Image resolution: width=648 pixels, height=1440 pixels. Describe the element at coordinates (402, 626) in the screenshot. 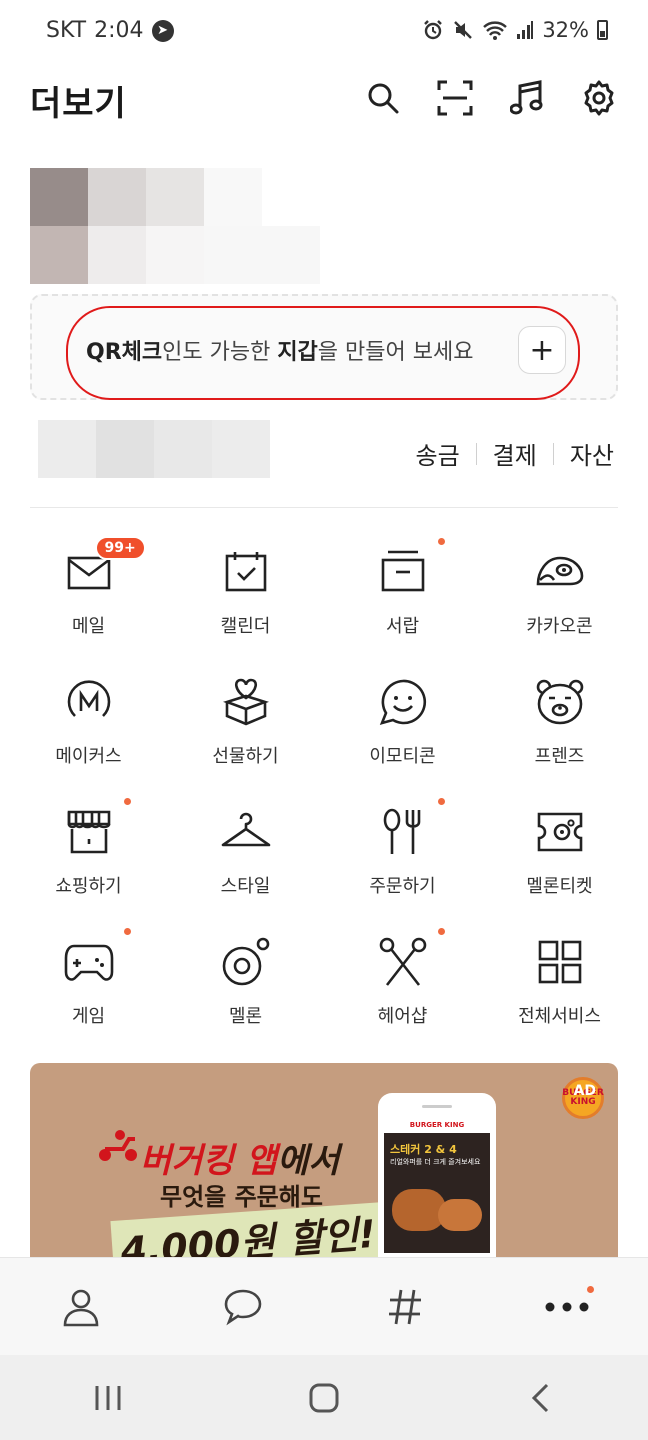

I see `service-label: 서랍` at that location.